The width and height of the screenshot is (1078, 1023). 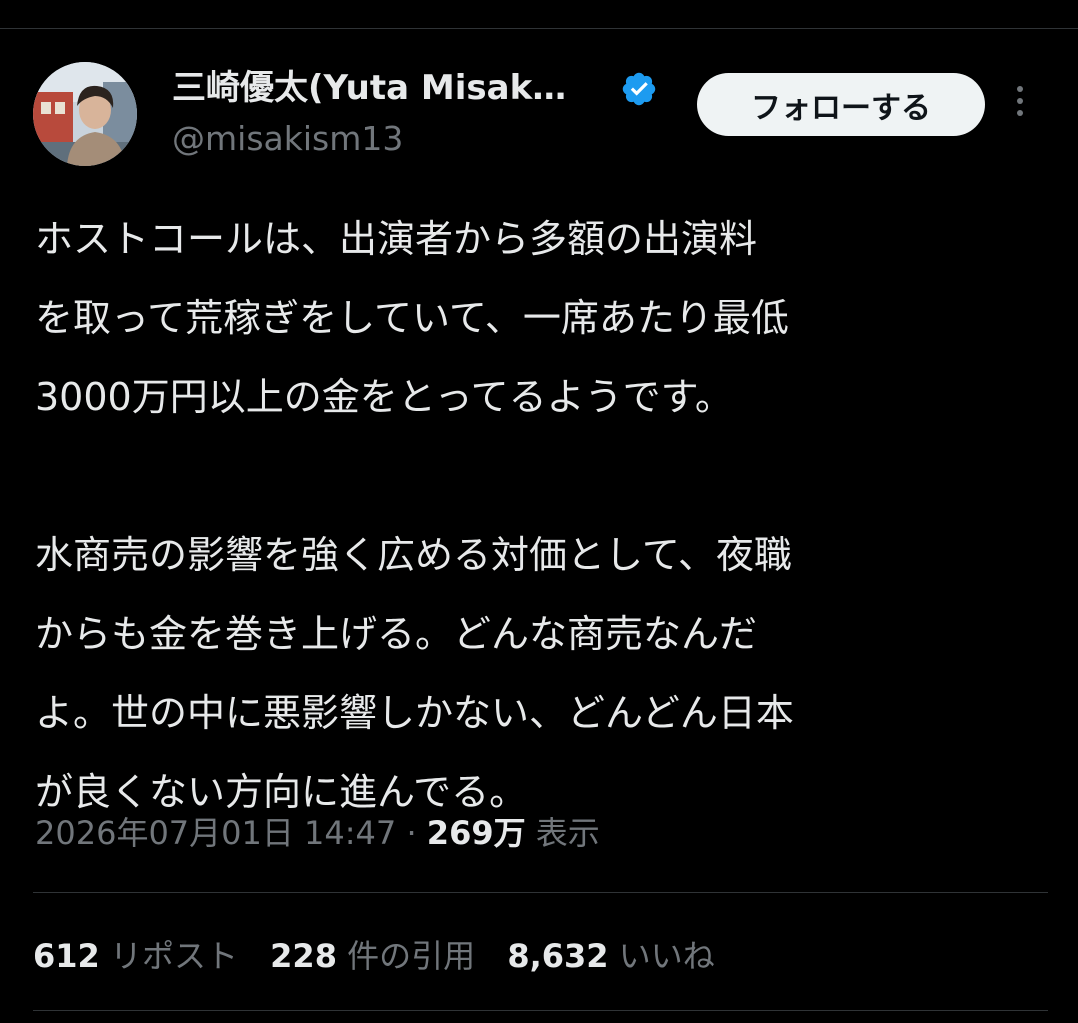 What do you see at coordinates (540, 892) in the screenshot?
I see `stats-divider-top` at bounding box center [540, 892].